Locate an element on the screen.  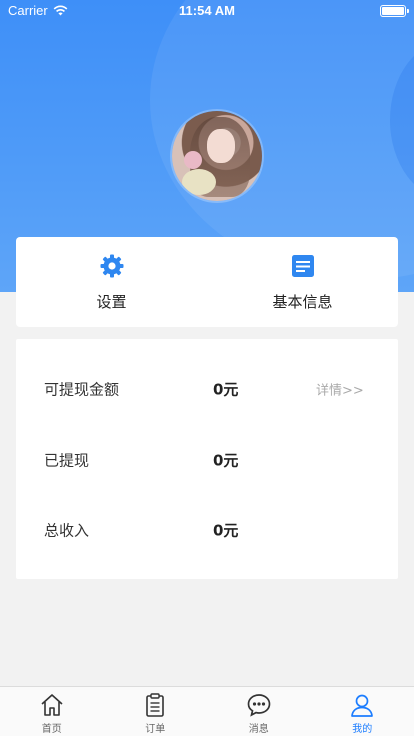
withdrawn-row: 已提现 0元 is located at coordinates (207, 457).